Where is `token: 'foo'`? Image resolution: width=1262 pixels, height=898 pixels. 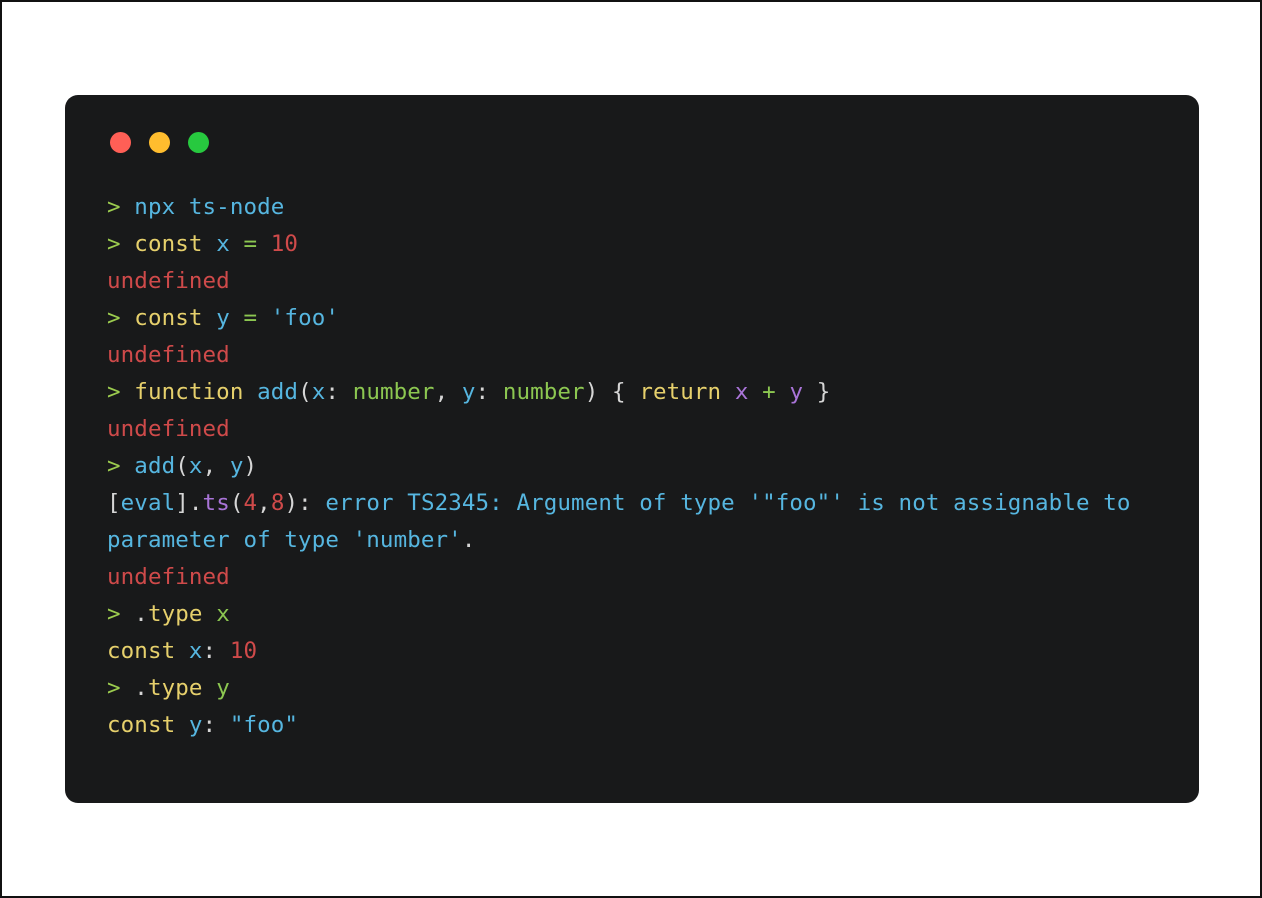
token: 'foo' is located at coordinates (305, 318).